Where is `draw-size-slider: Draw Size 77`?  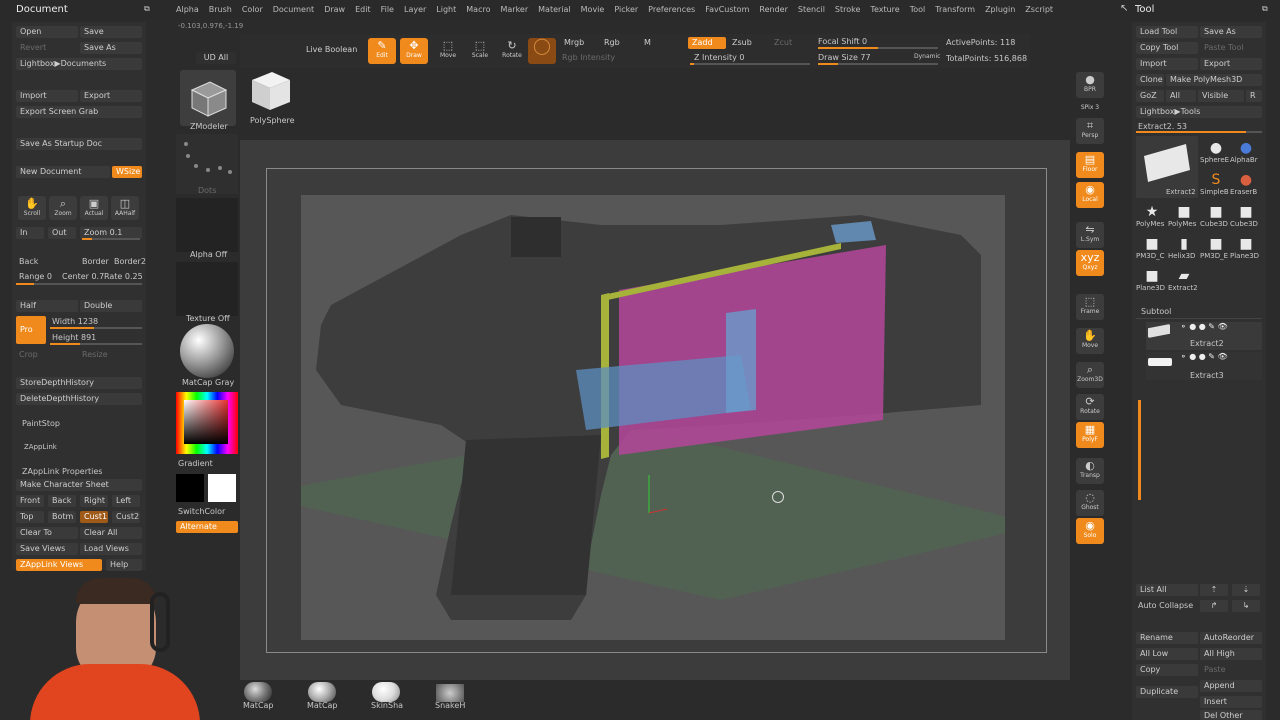 draw-size-slider: Draw Size 77 is located at coordinates (844, 57).